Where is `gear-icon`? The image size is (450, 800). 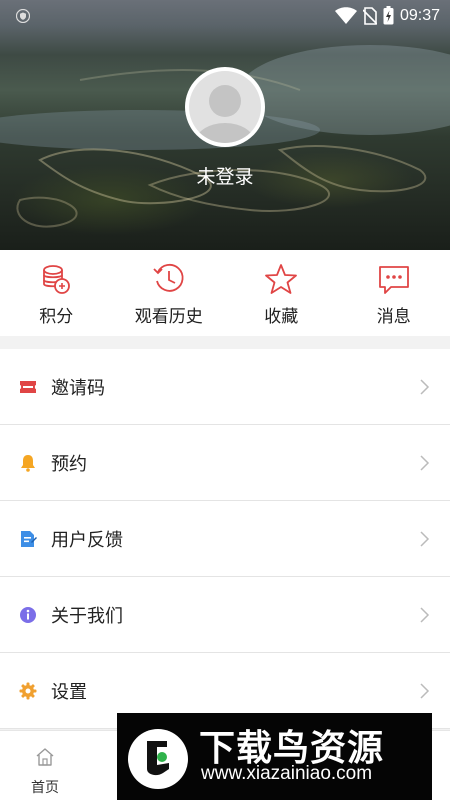 gear-icon is located at coordinates (28, 691).